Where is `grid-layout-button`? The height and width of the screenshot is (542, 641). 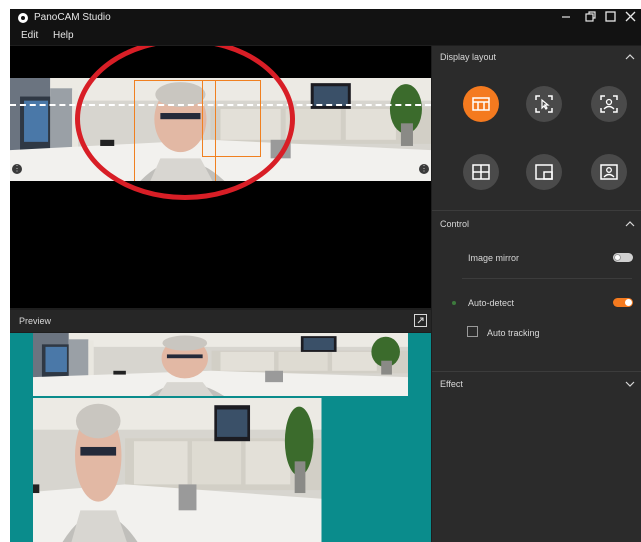 grid-layout-button is located at coordinates (481, 172).